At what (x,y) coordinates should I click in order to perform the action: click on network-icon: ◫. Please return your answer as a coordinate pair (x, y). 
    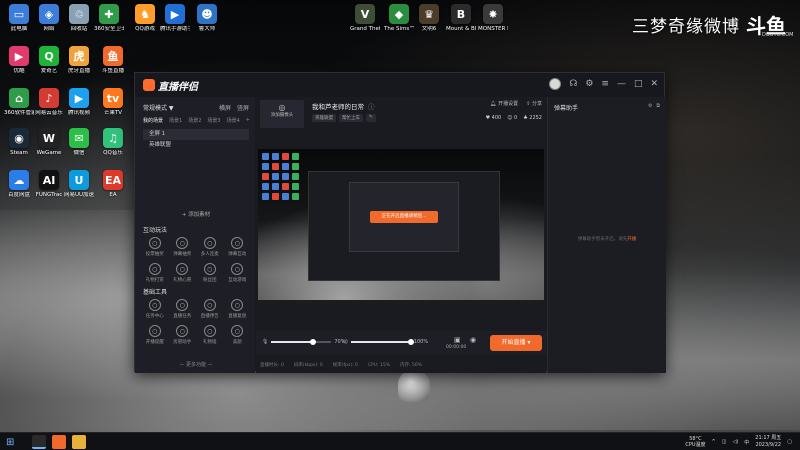
    Looking at the image, I should click on (724, 442).